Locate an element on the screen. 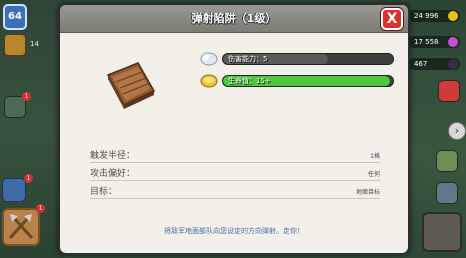 The width and height of the screenshot is (466, 258). gold-amount: 24 996 is located at coordinates (434, 16).